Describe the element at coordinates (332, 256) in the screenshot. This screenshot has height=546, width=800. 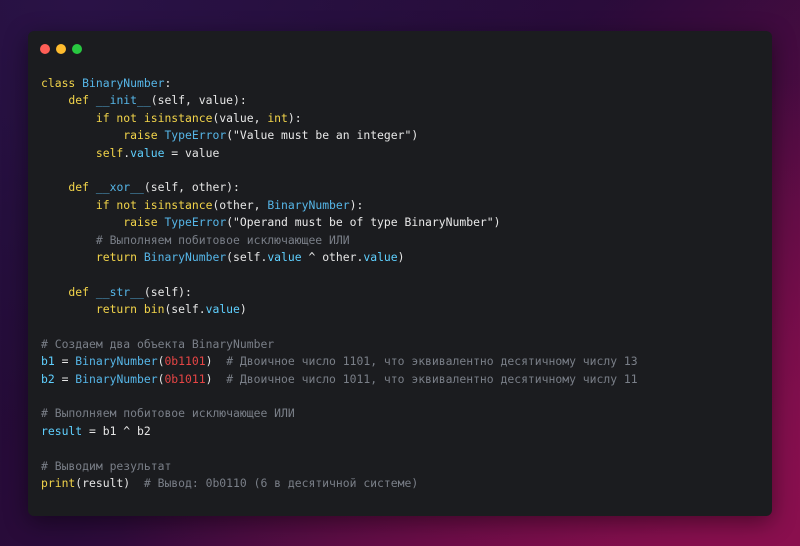
I see `code-token: ^ other.` at that location.